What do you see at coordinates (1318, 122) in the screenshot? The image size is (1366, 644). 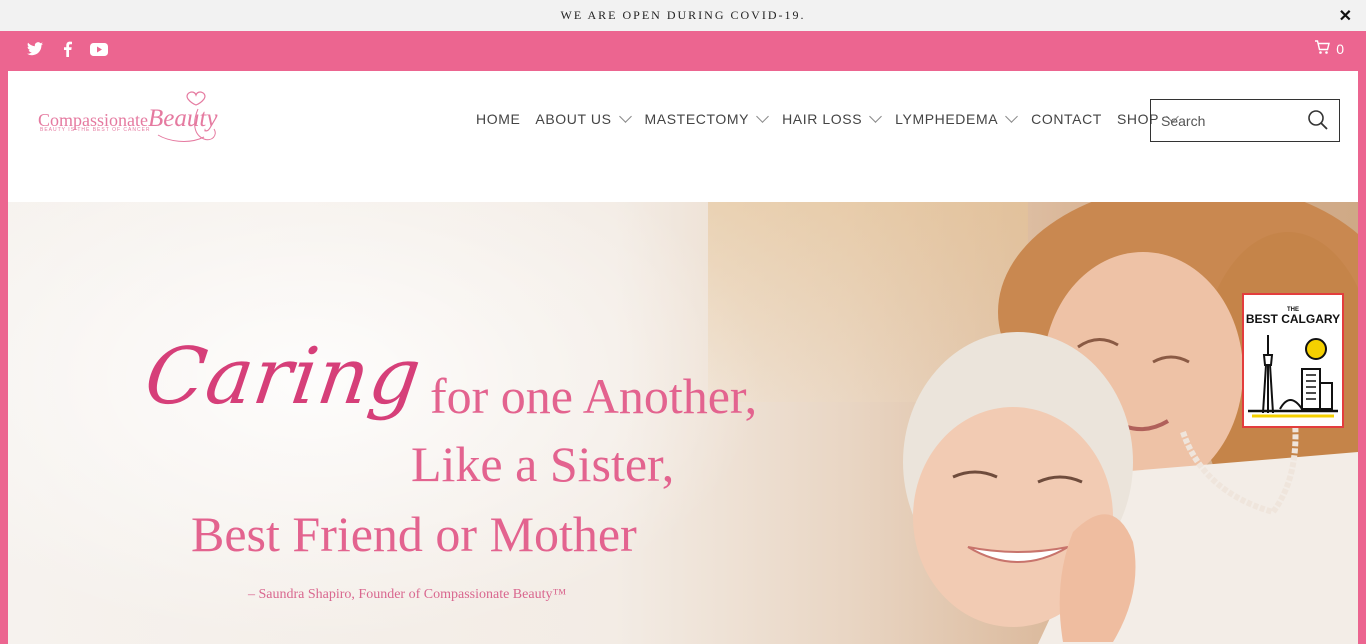 I see `search-icon` at bounding box center [1318, 122].